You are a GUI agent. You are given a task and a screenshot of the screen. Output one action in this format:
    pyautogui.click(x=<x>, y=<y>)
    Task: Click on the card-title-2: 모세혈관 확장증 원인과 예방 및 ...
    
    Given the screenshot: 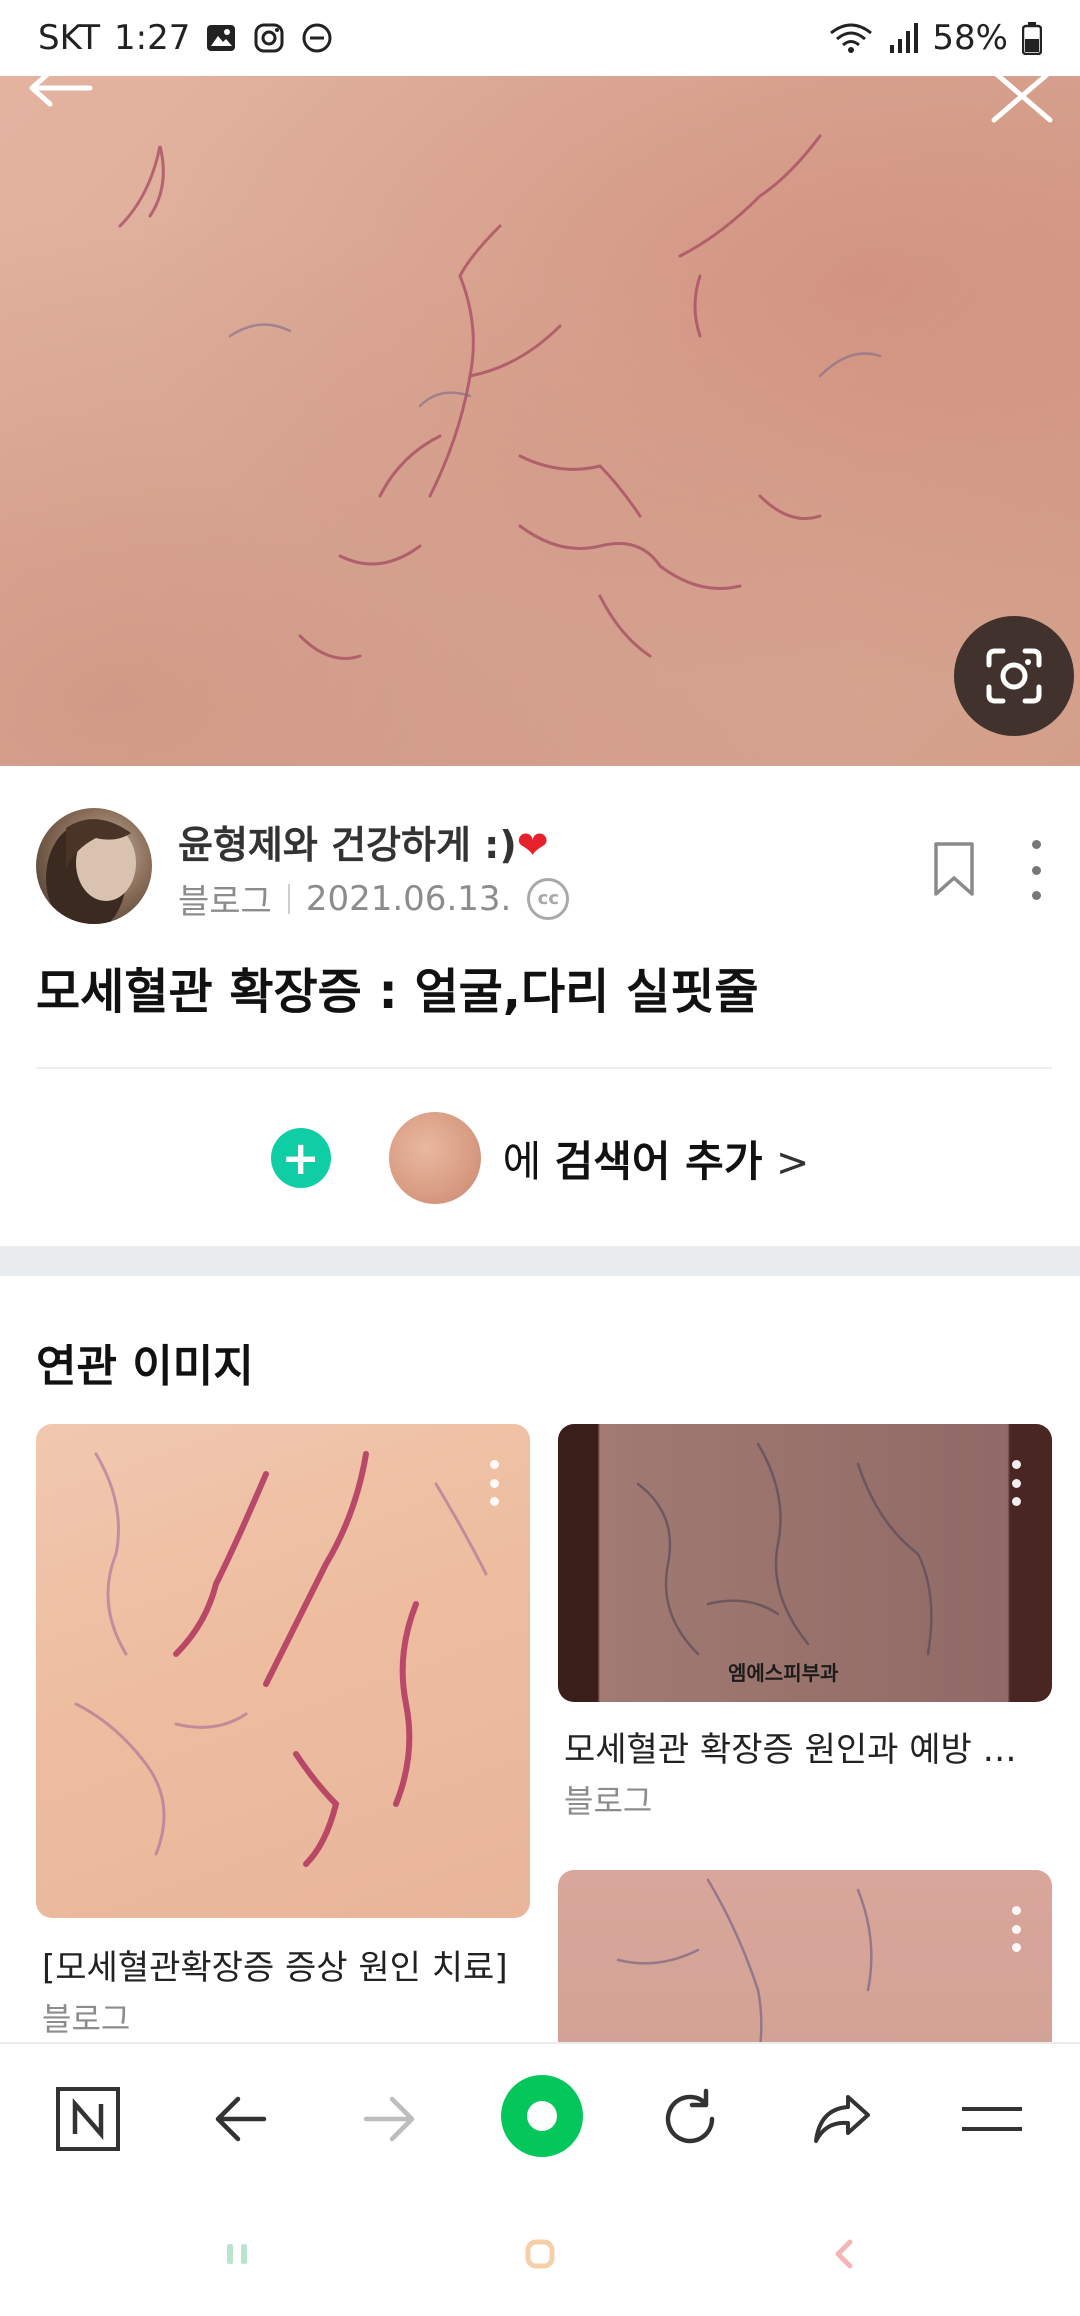 What is the action you would take?
    pyautogui.click(x=799, y=1746)
    